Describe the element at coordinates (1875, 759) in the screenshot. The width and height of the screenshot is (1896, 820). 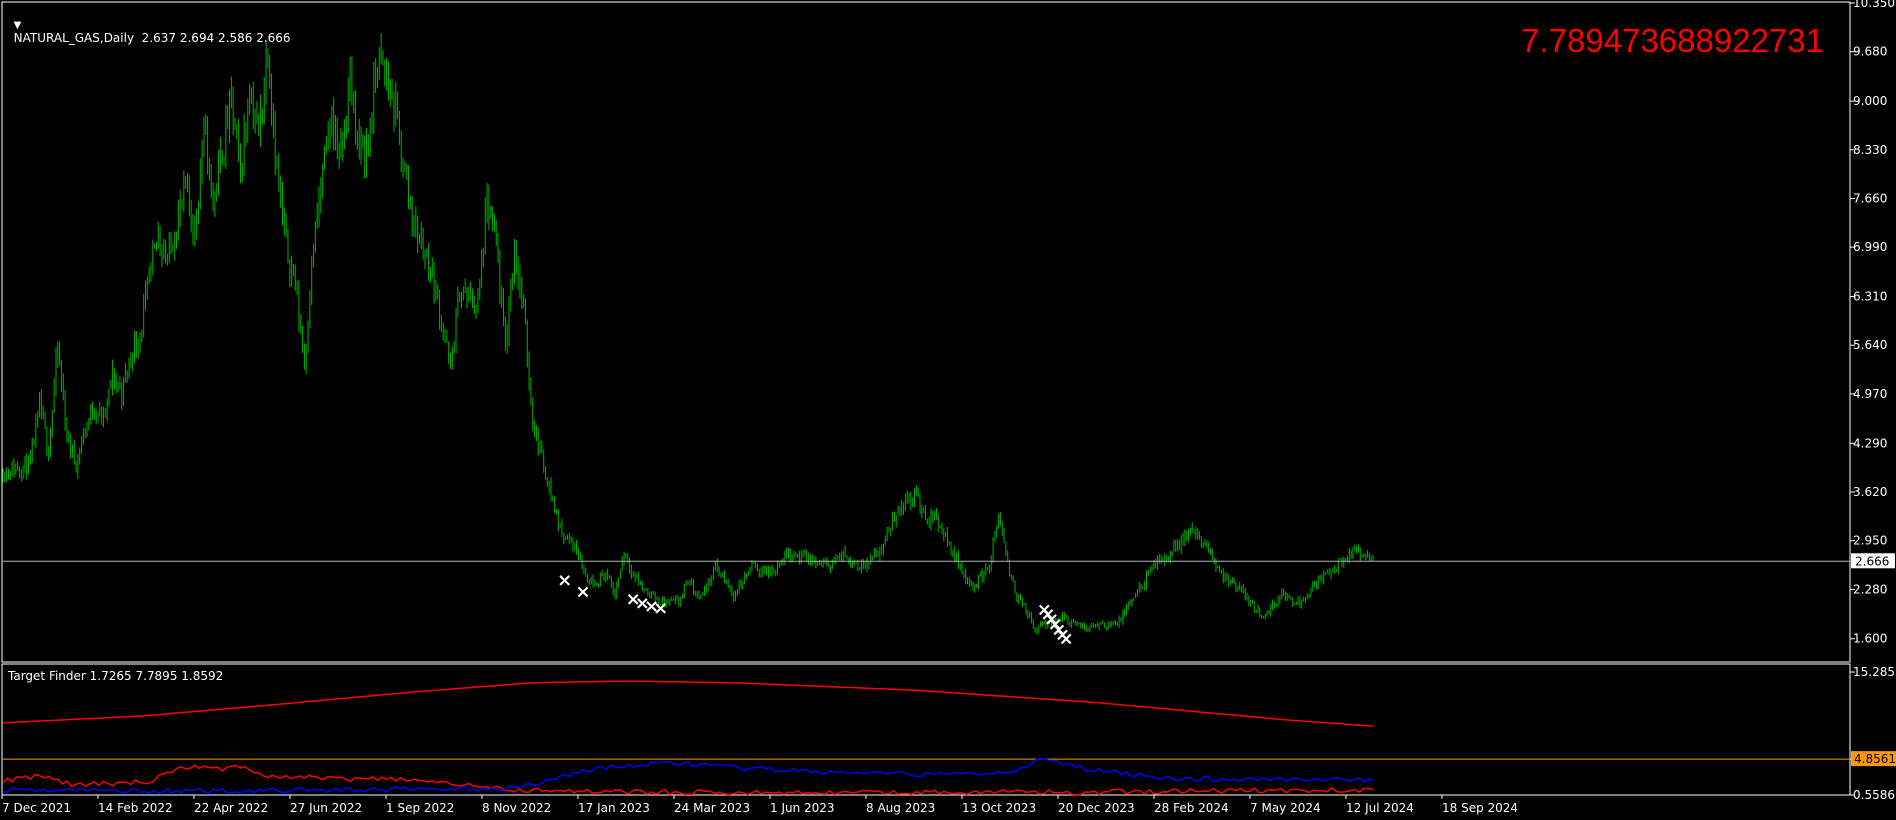
I see `level-label: 4.8561` at that location.